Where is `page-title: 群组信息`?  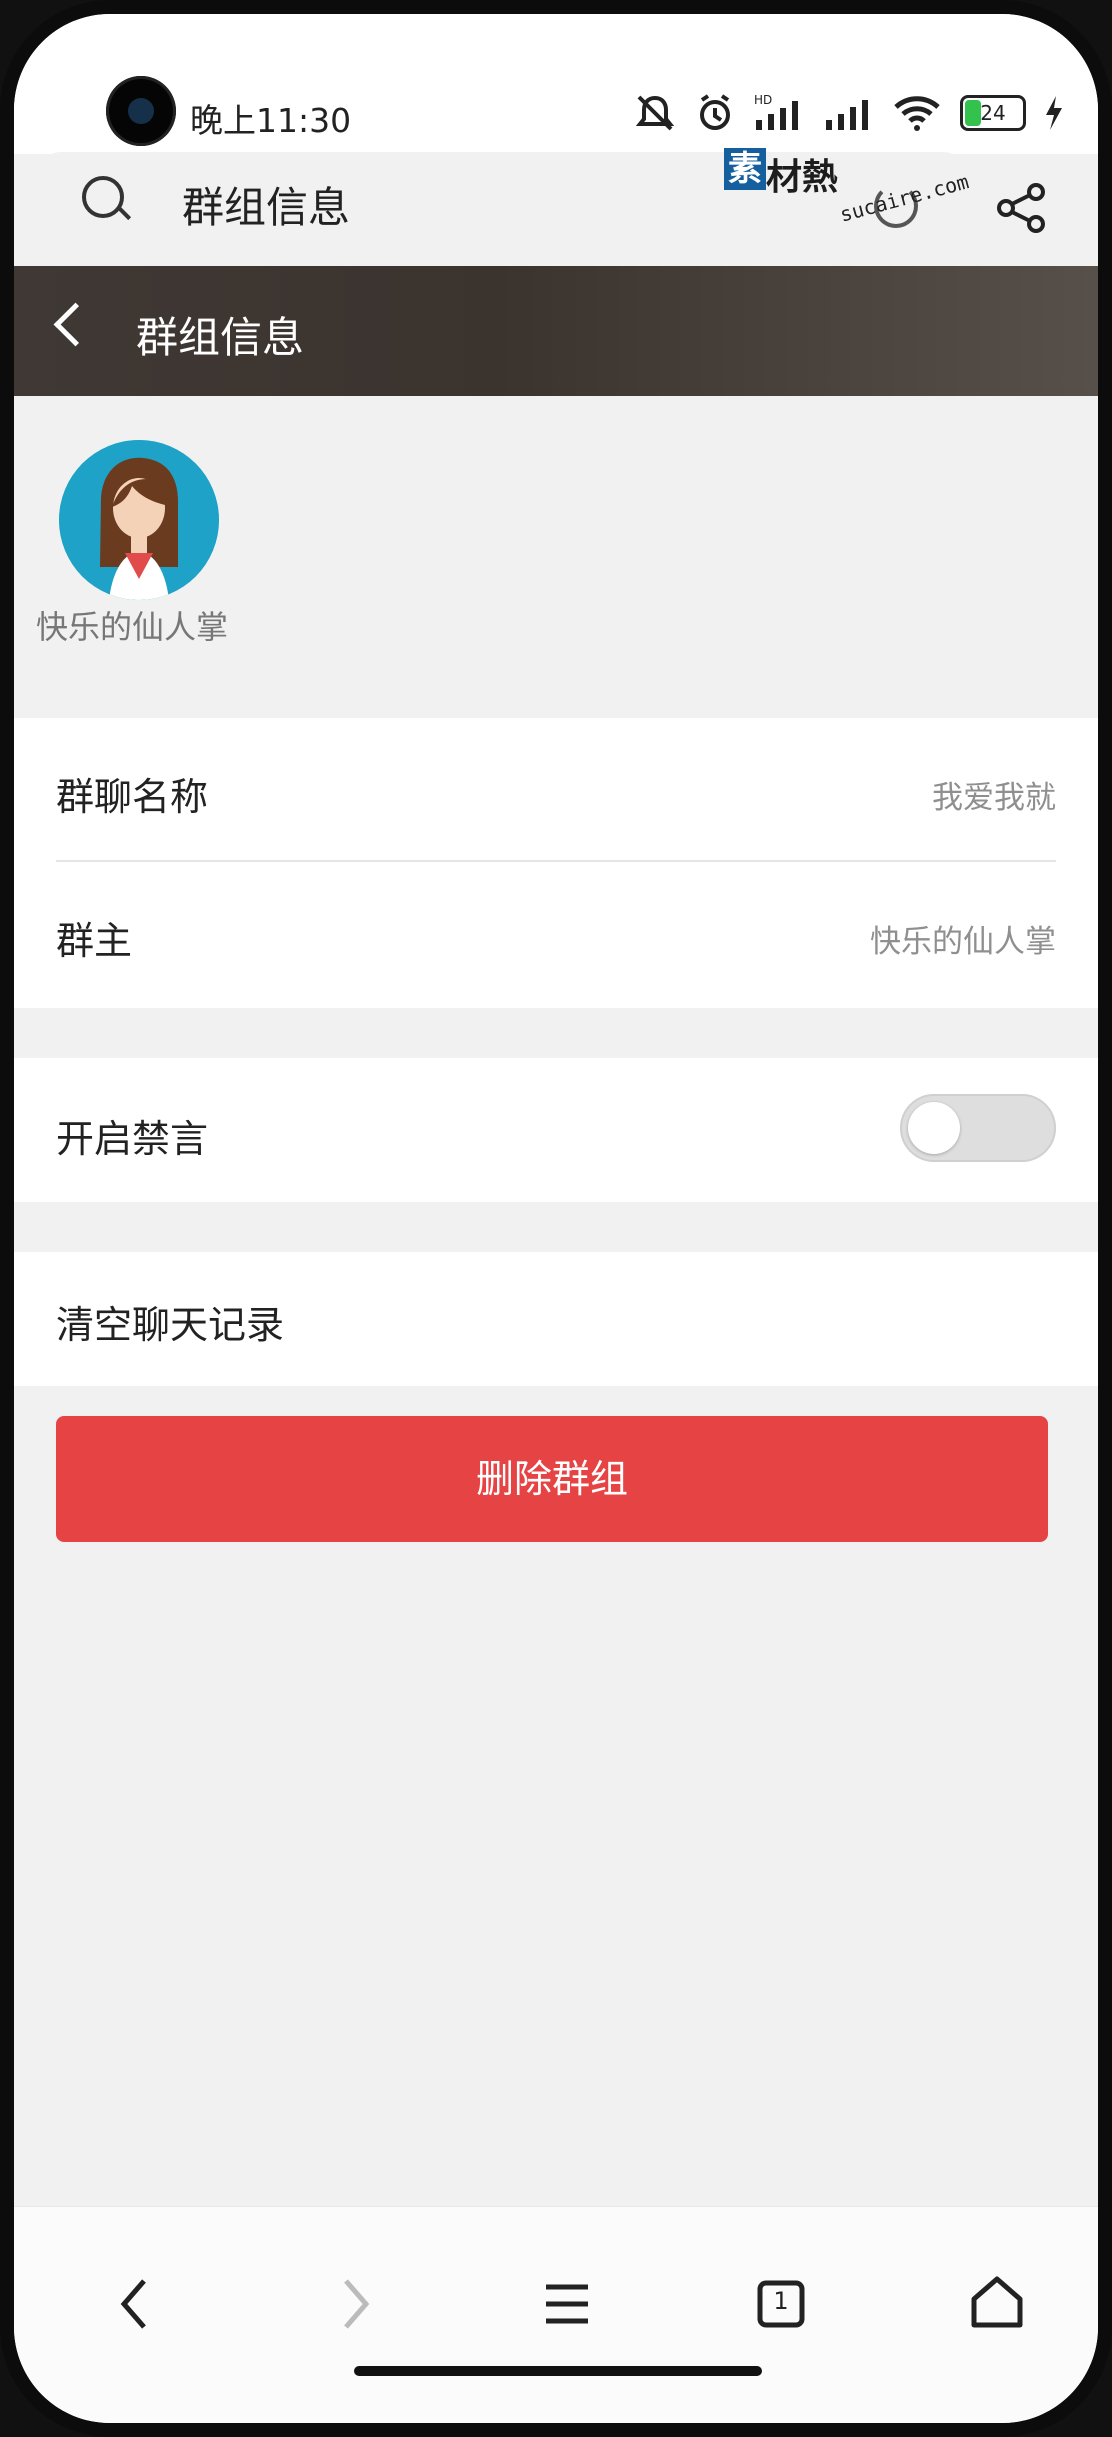
page-title: 群组信息 is located at coordinates (220, 337).